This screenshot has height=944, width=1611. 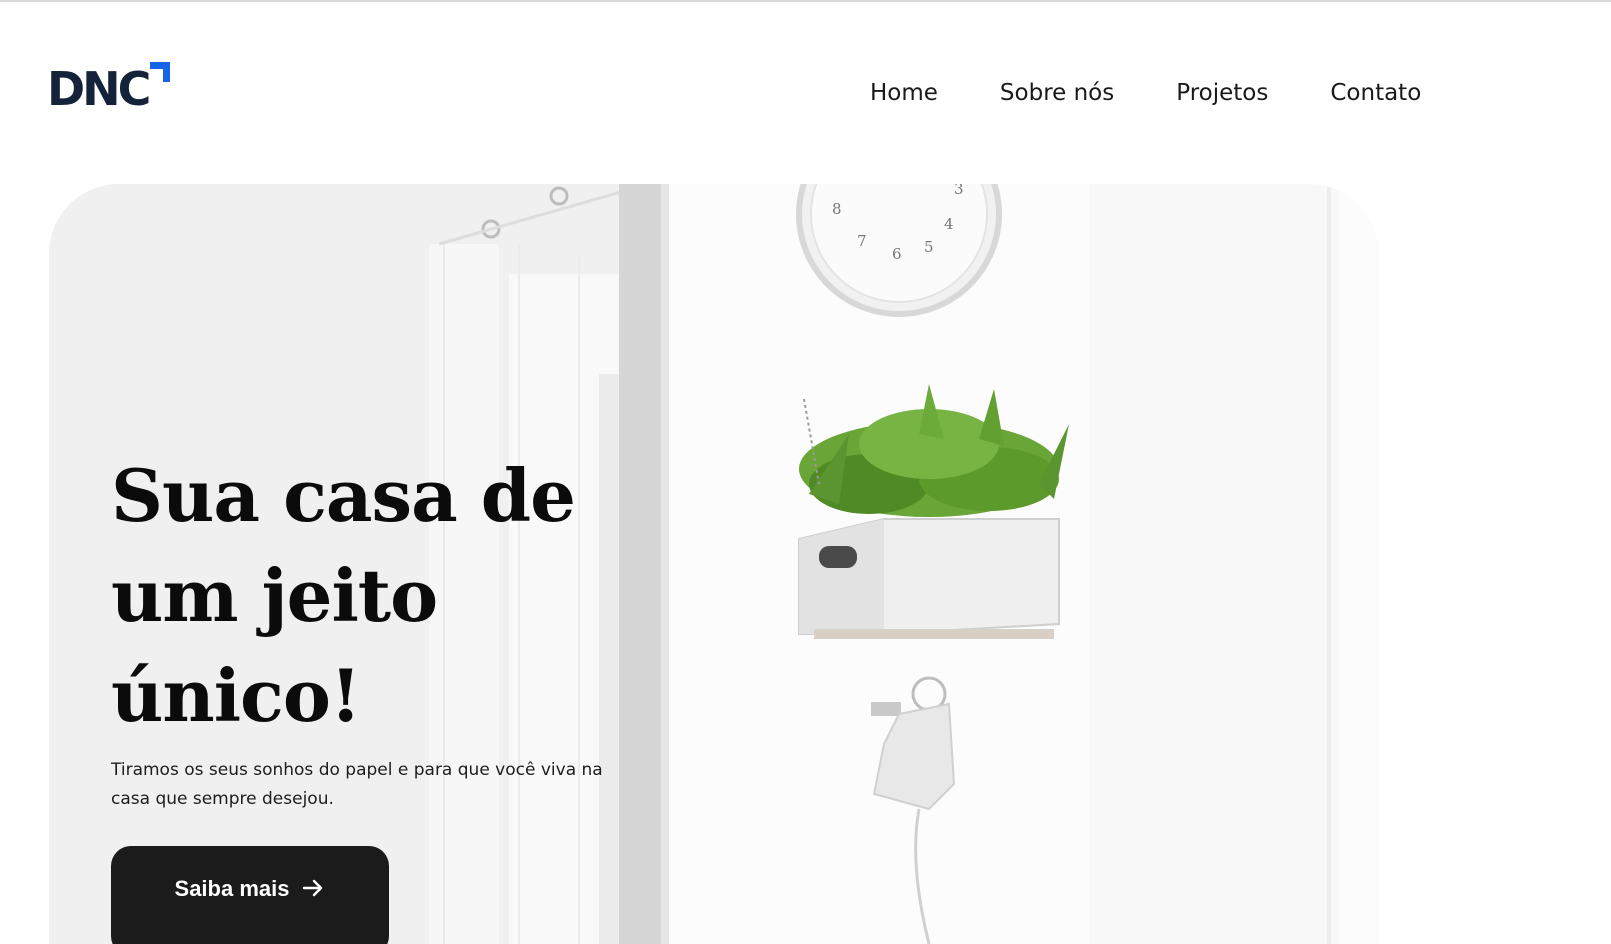 What do you see at coordinates (959, 191) in the screenshot?
I see `clock-numeral: 3` at bounding box center [959, 191].